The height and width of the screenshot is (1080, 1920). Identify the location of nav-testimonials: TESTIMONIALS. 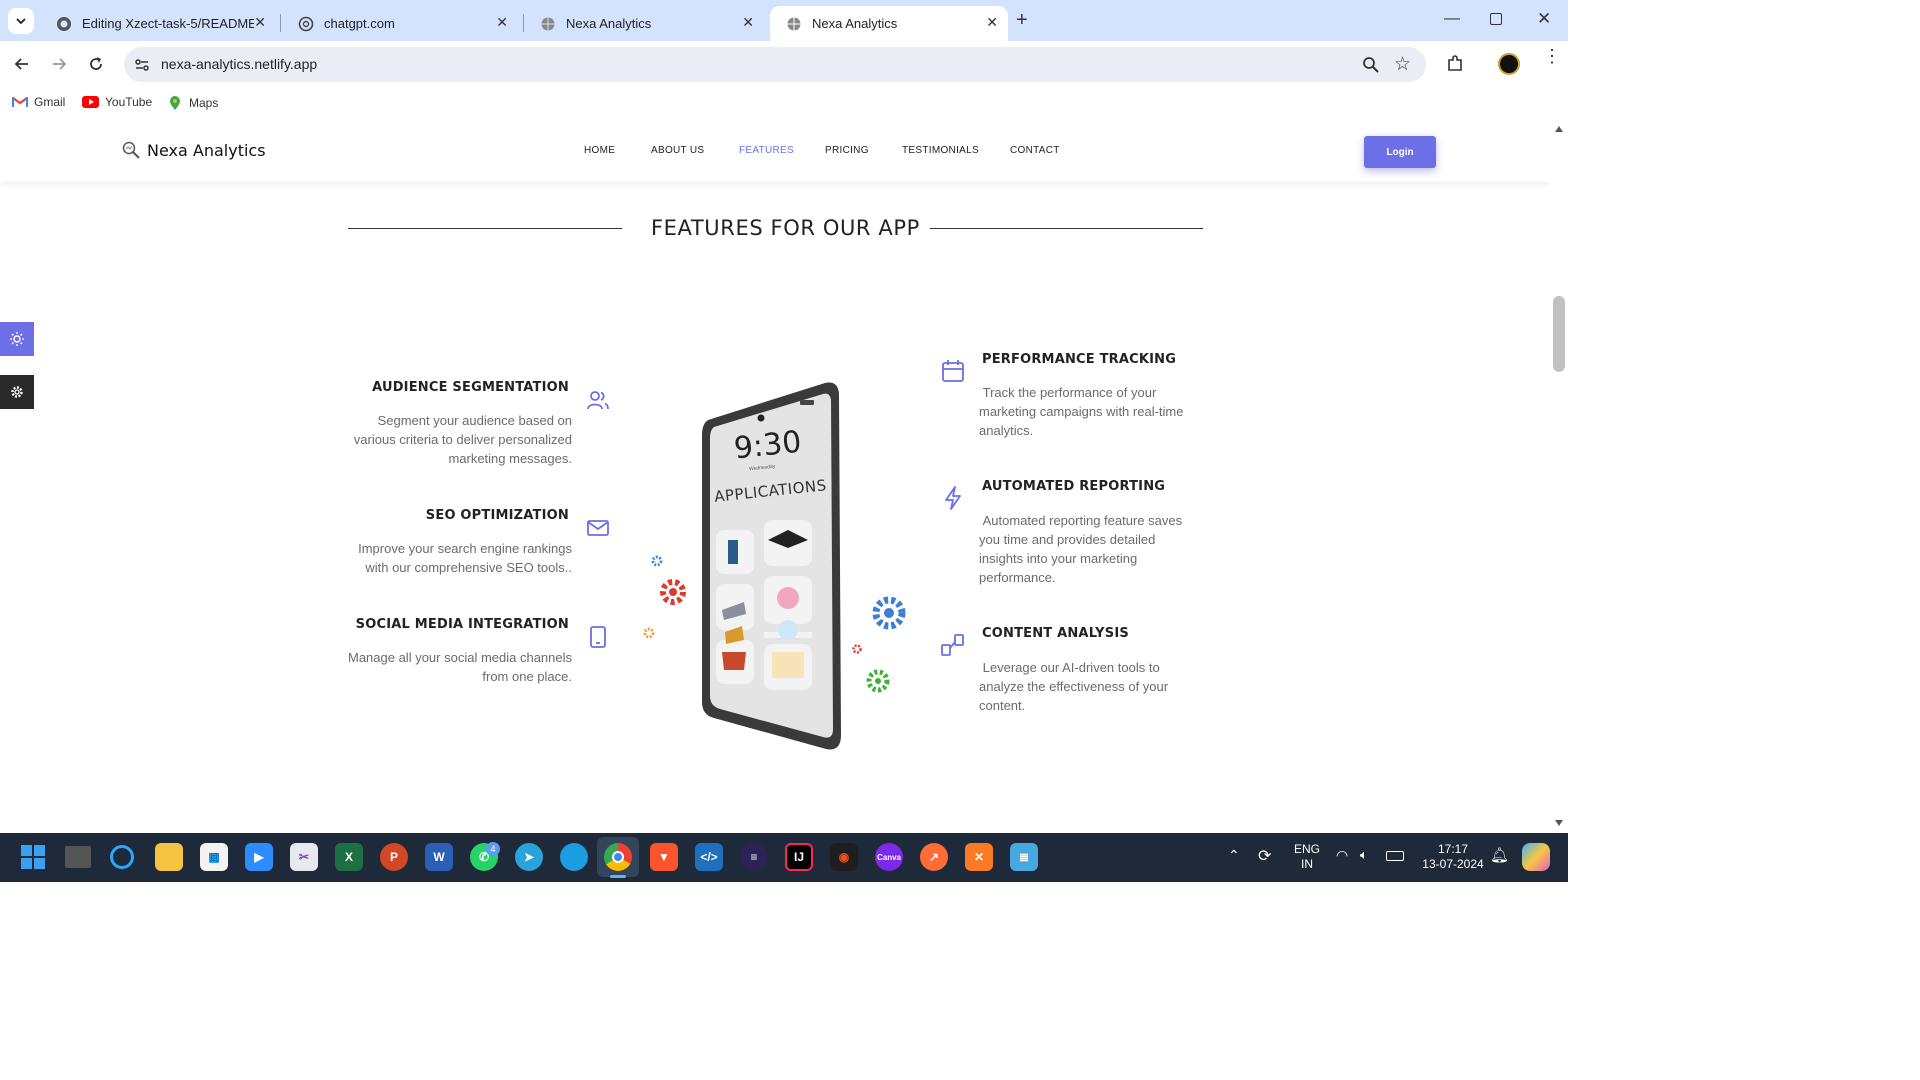
(940, 150).